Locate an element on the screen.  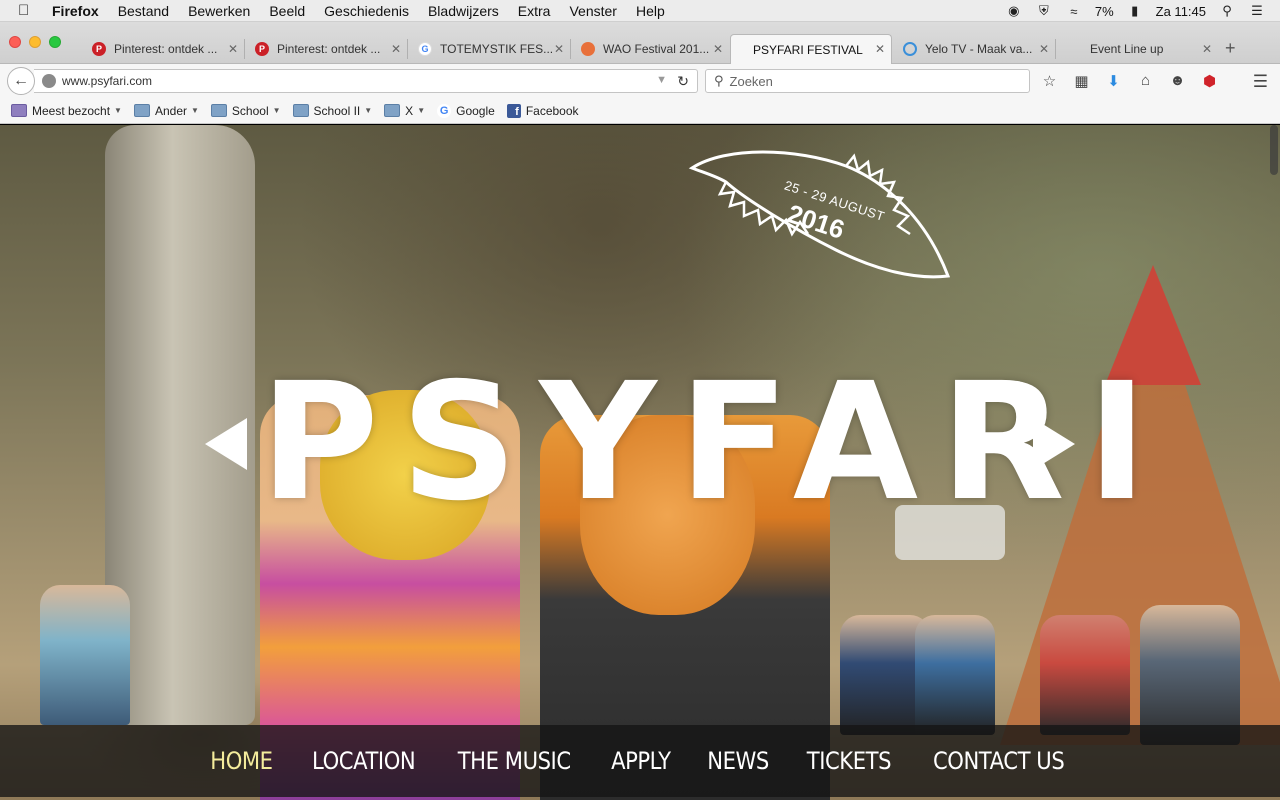
bookmark-school: School ▼ is located at coordinates (245, 110).